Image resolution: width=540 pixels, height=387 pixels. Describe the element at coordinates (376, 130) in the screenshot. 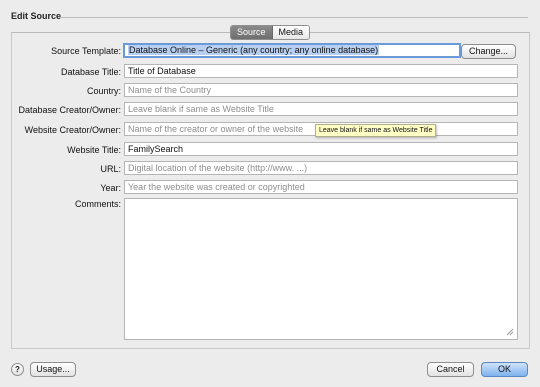

I see `tooltip: Leave blank if same as Website Title` at that location.